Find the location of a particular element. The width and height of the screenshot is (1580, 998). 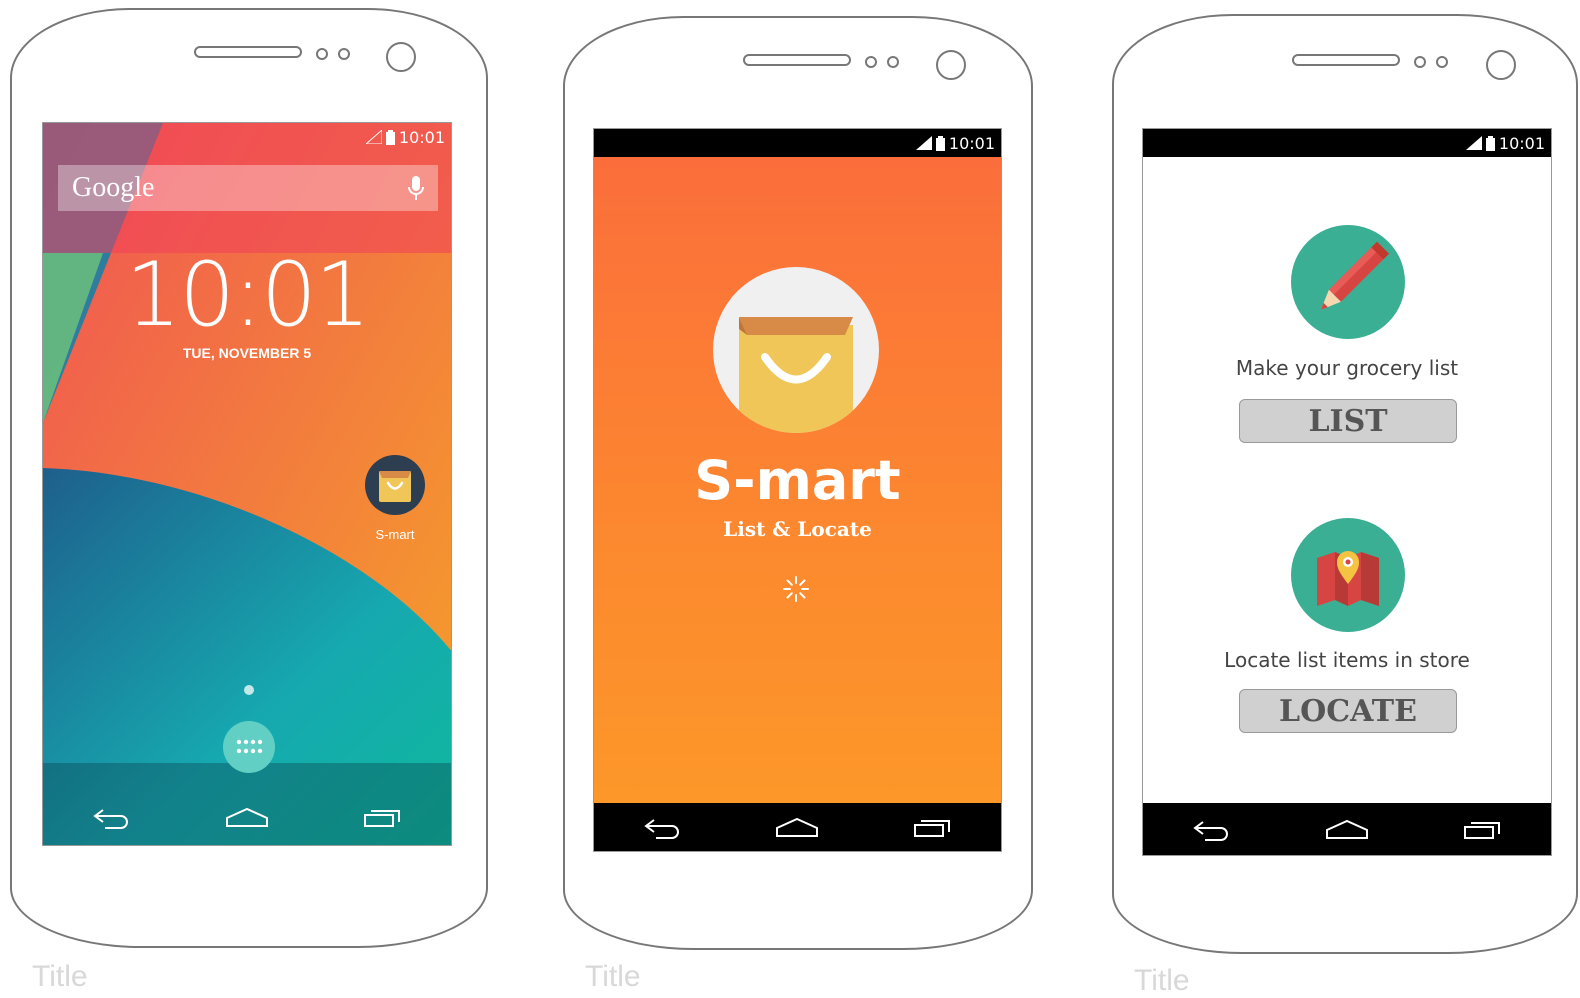

app-drawer-button is located at coordinates (249, 747).